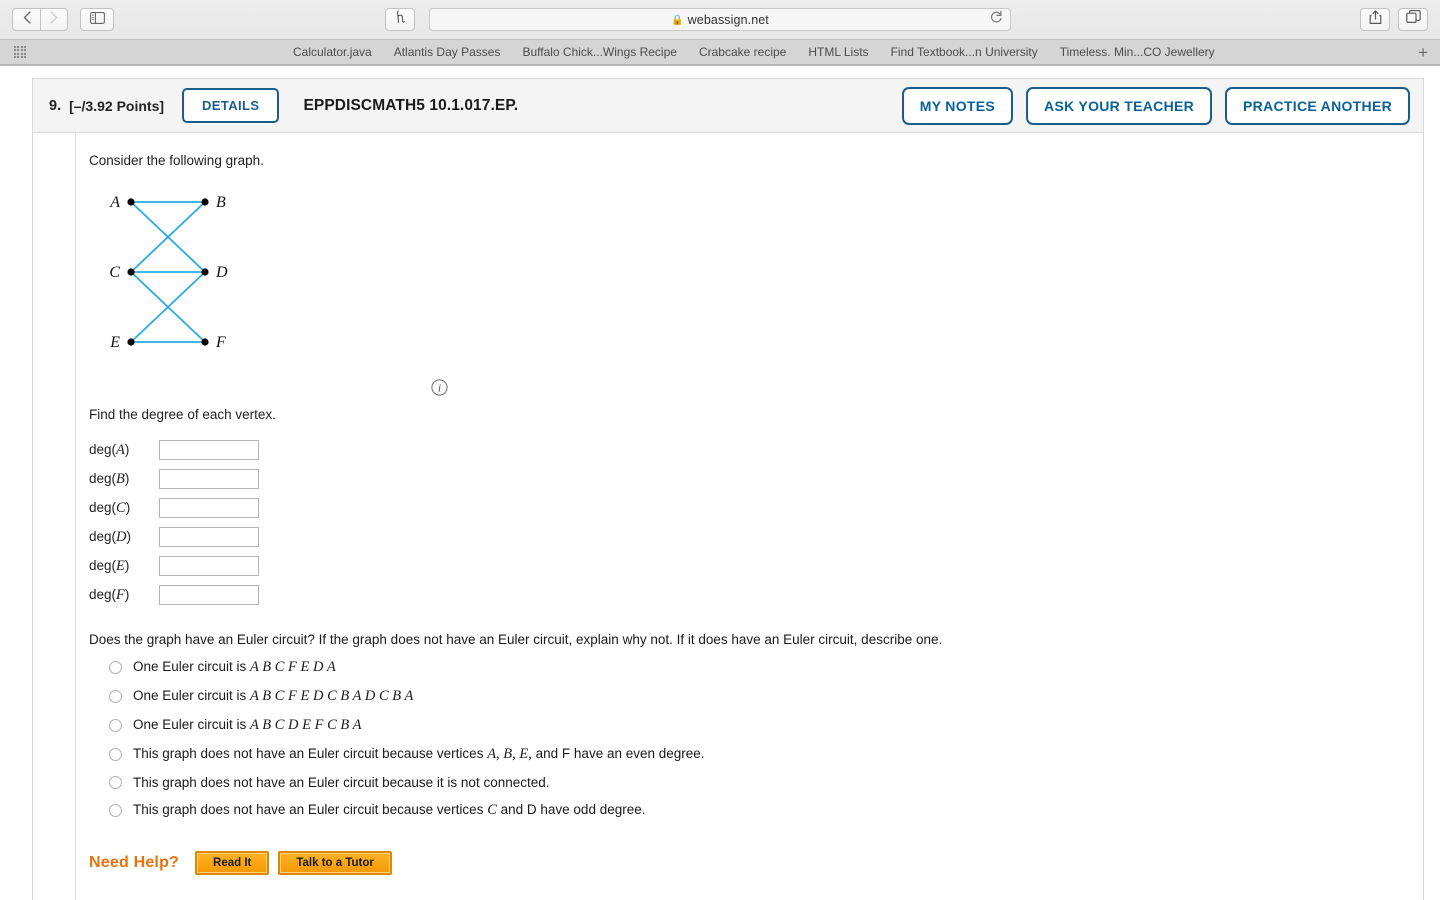 The height and width of the screenshot is (900, 1440). I want to click on chevron-left-icon, so click(27, 19).